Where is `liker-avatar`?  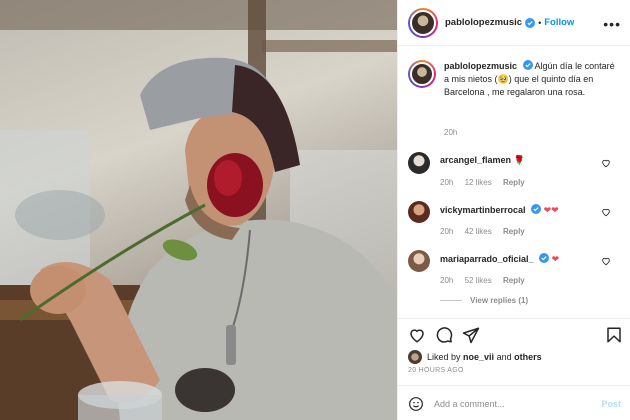 liker-avatar is located at coordinates (415, 357).